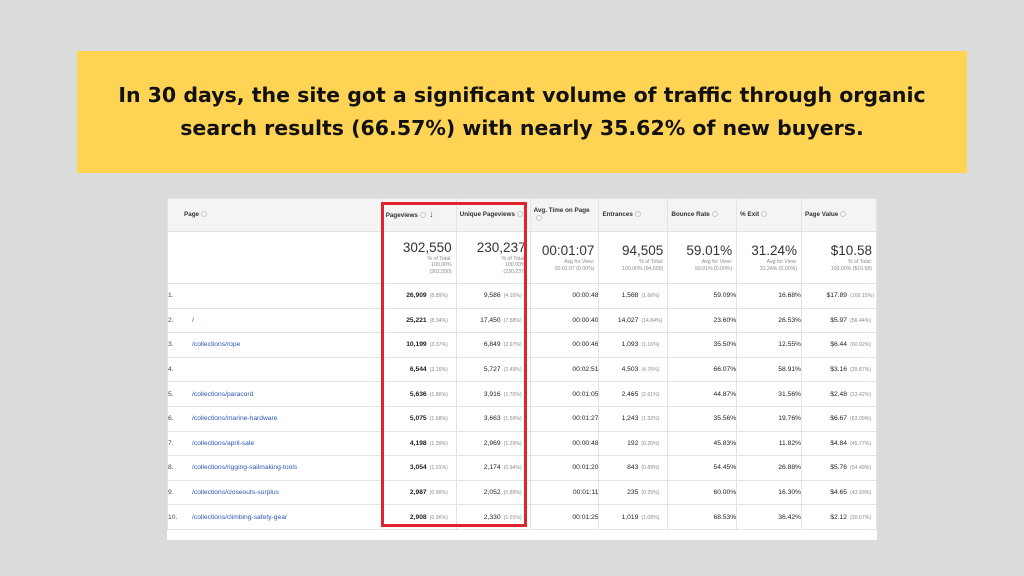 This screenshot has width=1024, height=576. I want to click on page-path-link: /collections/marine-hardware, so click(286, 418).